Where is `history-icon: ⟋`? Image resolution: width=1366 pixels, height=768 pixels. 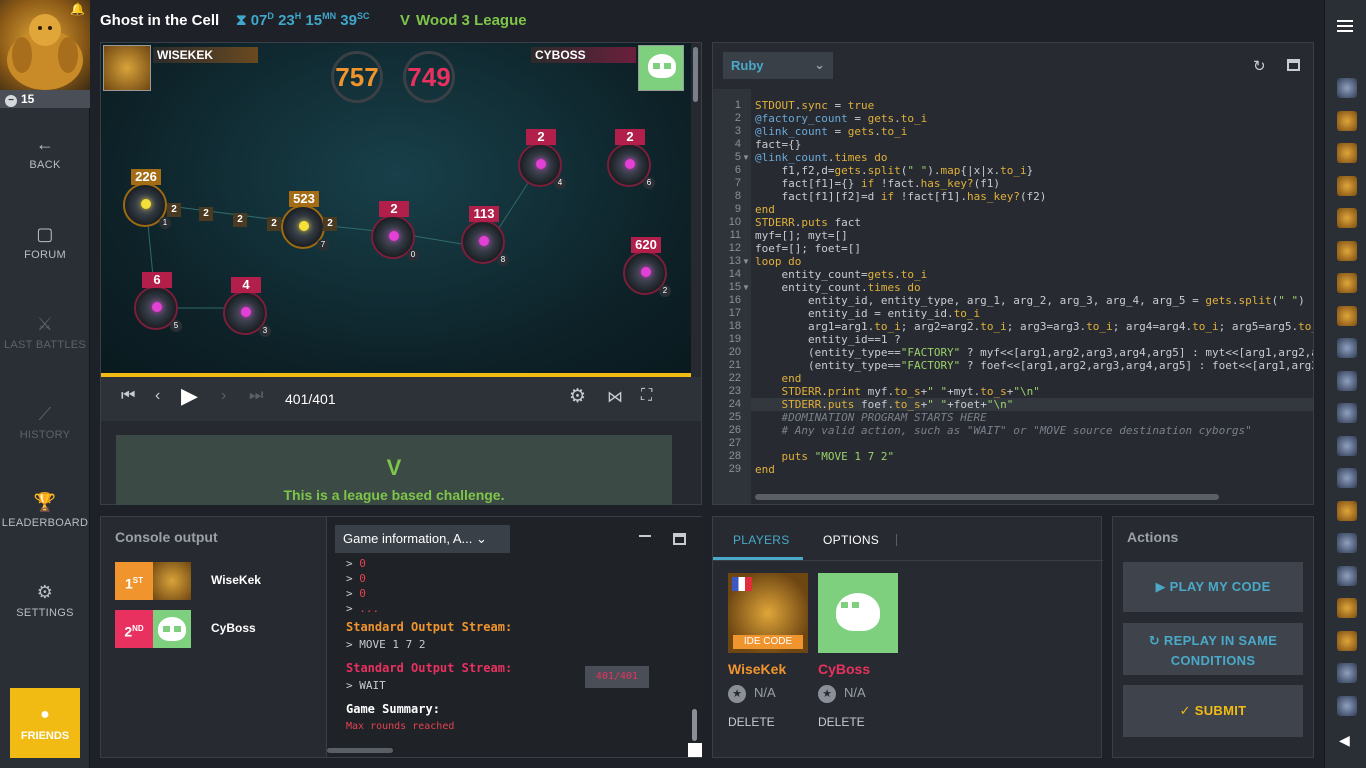
history-icon: ⟋ is located at coordinates (45, 414).